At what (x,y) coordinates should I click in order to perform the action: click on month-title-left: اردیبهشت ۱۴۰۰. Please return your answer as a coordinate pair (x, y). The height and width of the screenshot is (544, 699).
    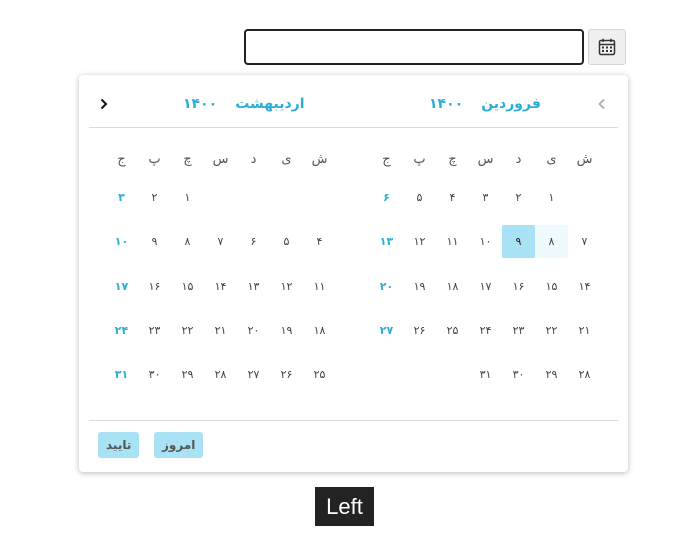
    Looking at the image, I should click on (244, 104).